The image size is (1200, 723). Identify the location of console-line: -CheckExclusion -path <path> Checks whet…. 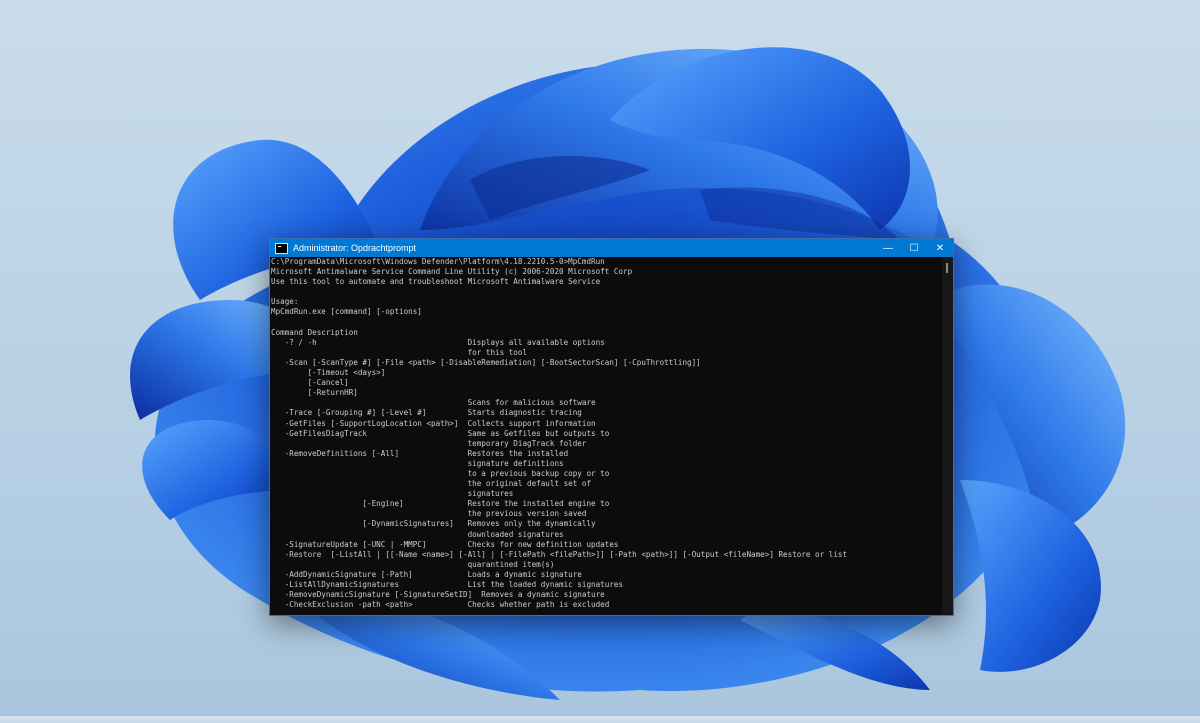
(440, 605).